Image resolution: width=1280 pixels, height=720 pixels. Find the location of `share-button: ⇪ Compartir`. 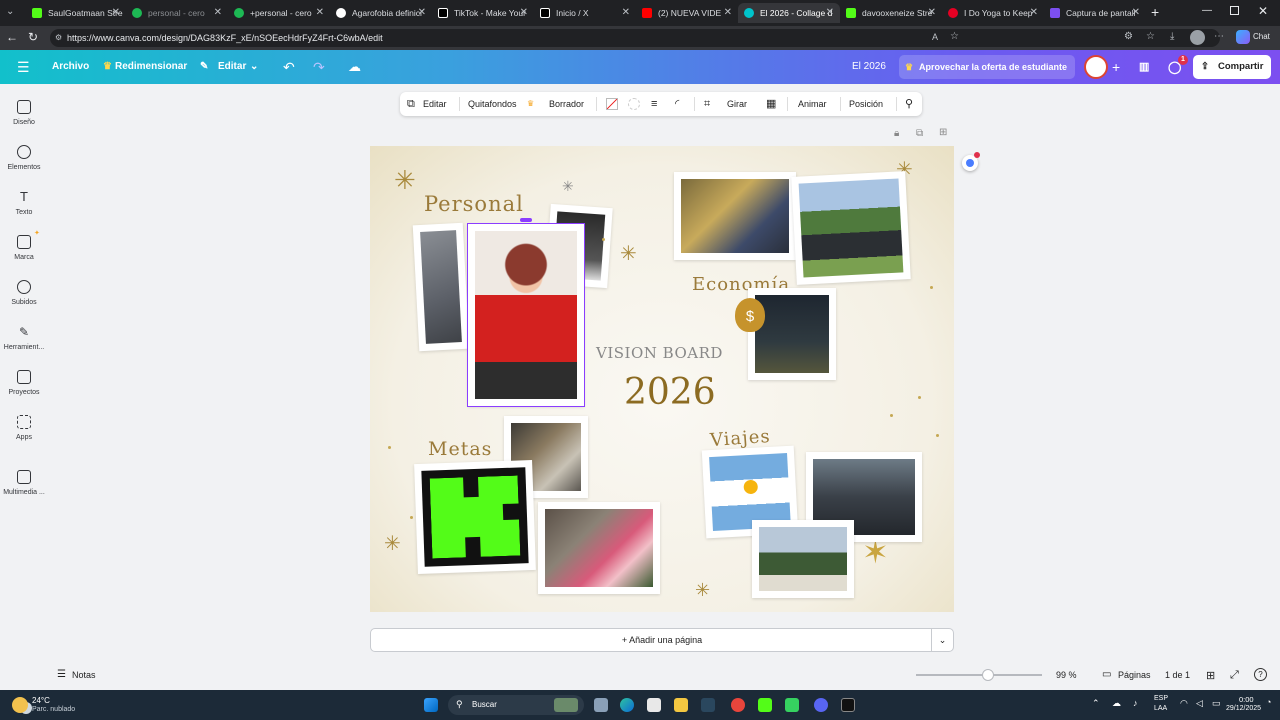

share-button: ⇪ Compartir is located at coordinates (1232, 67).